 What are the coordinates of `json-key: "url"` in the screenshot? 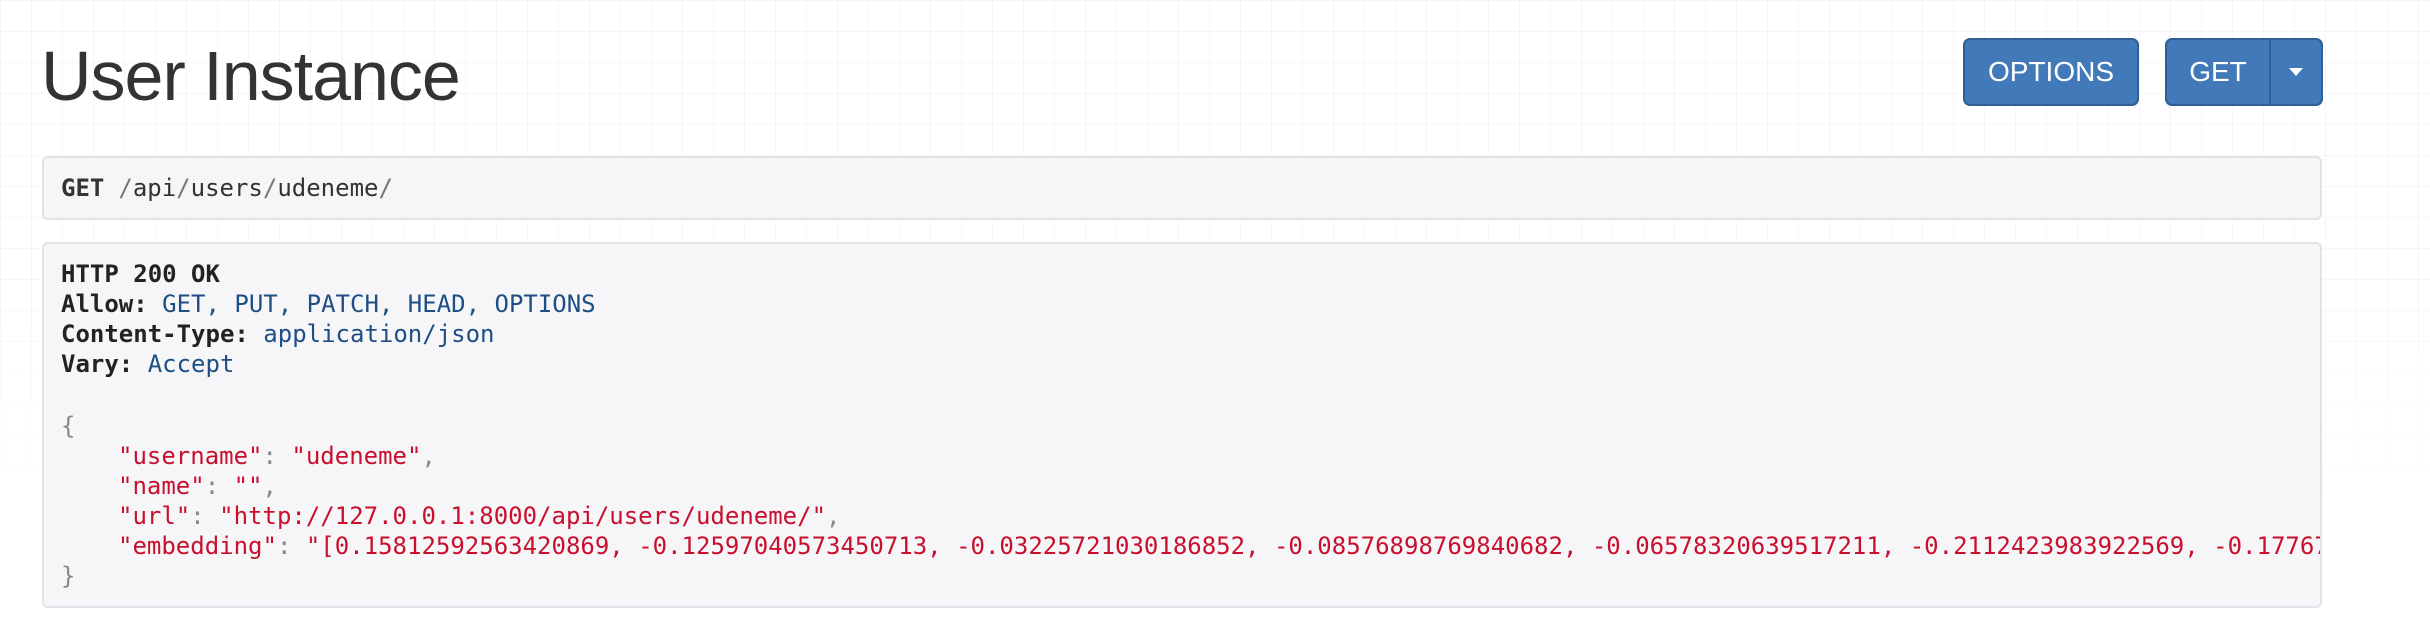 It's located at (154, 516).